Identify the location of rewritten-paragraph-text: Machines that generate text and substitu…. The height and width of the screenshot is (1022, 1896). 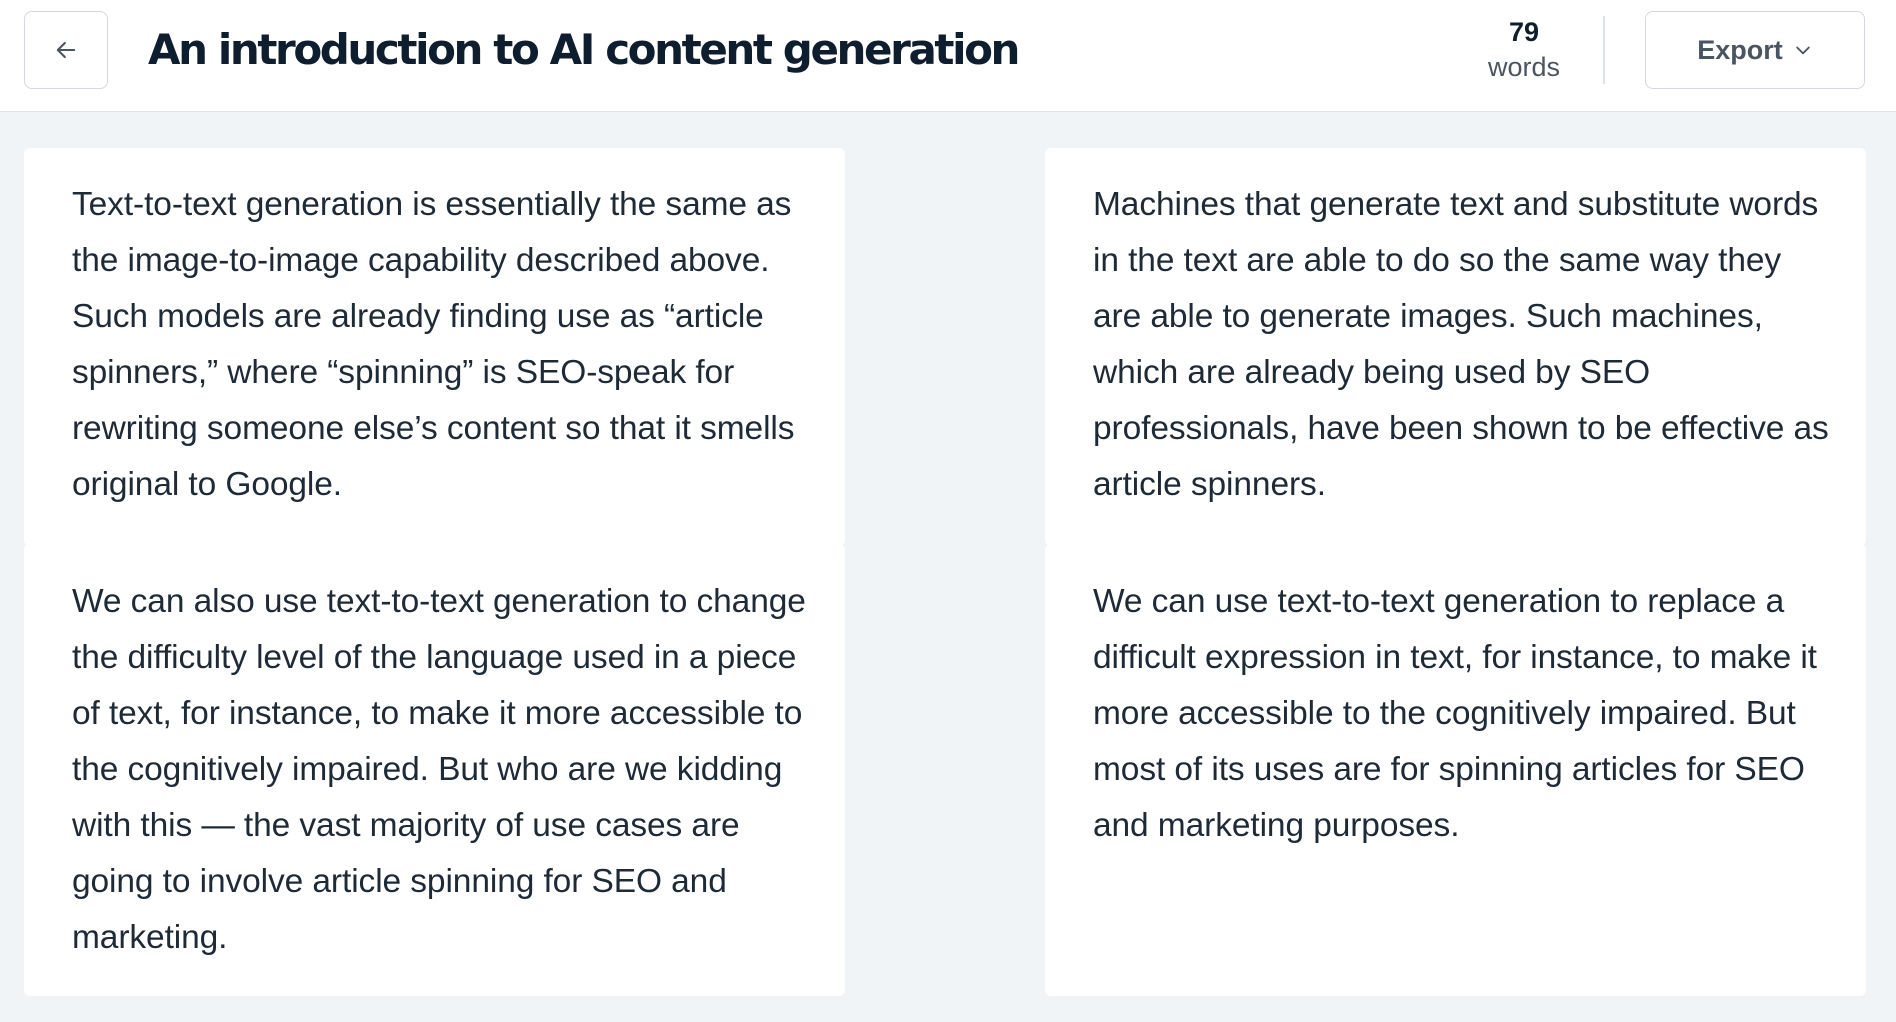
(1461, 344).